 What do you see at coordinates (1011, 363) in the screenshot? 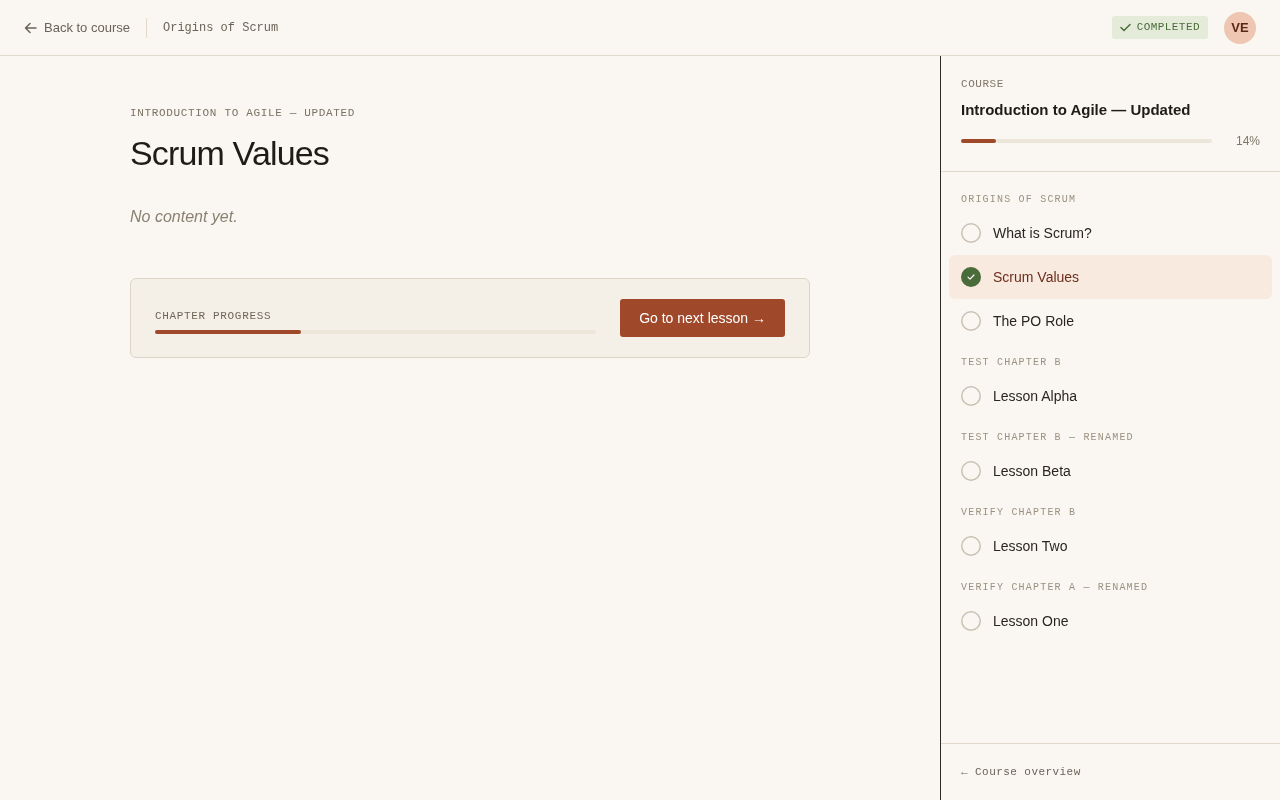
I see `chapter-heading: TEST CHAPTER B` at bounding box center [1011, 363].